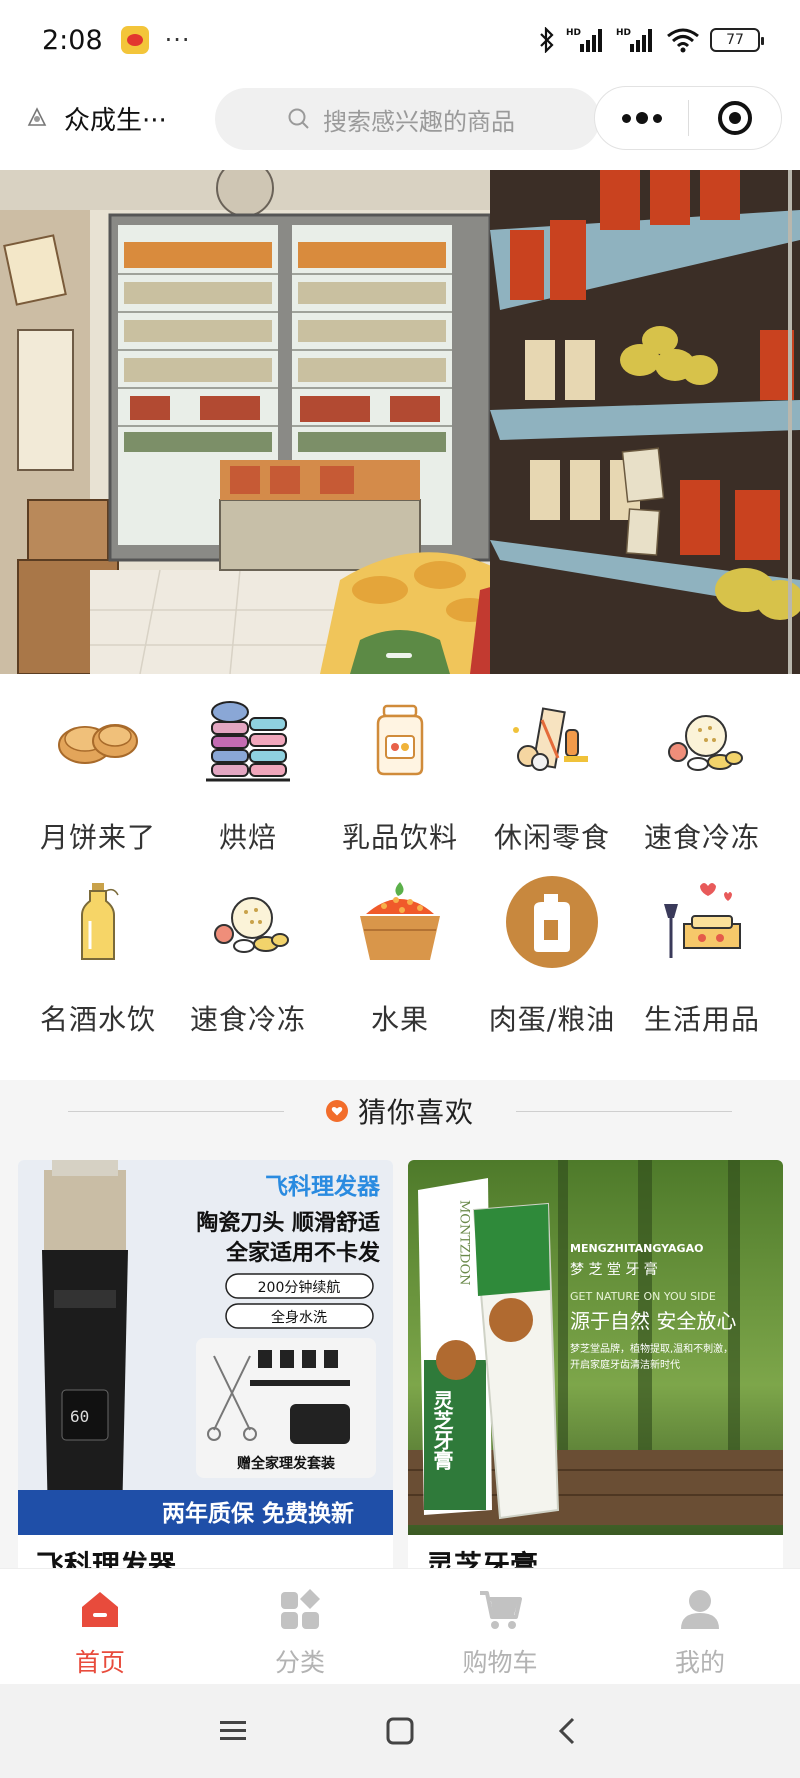 The height and width of the screenshot is (1778, 800). I want to click on store-name: 众成生···, so click(115, 118).